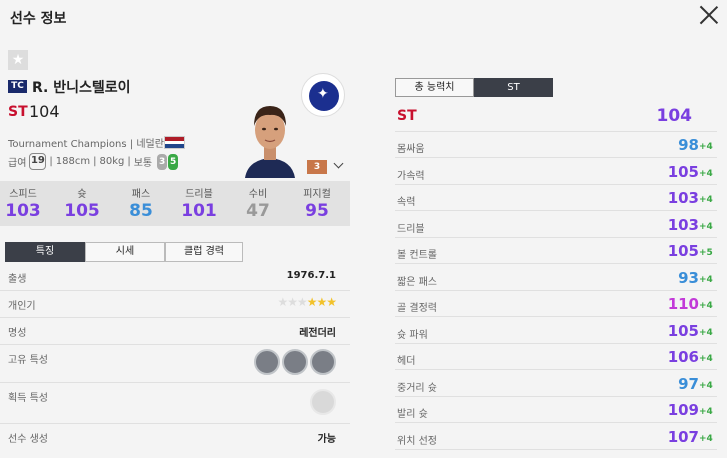 The height and width of the screenshot is (458, 727). I want to click on row-value: 1976.7.1, so click(311, 275).